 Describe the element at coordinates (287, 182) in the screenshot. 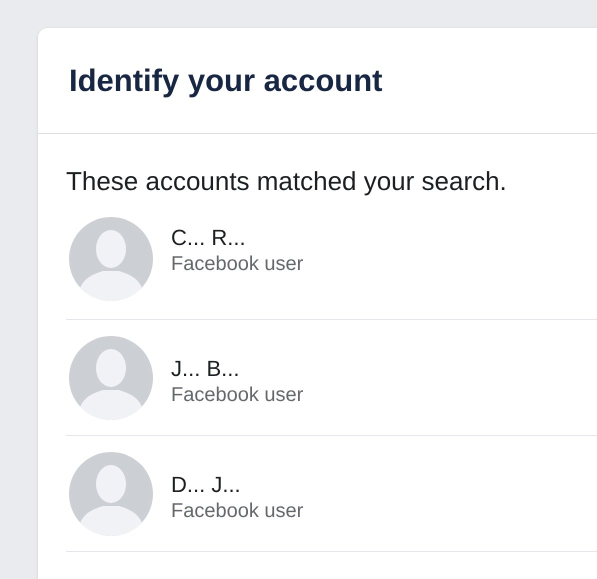

I see `intro-text: These accounts matched your search.` at that location.